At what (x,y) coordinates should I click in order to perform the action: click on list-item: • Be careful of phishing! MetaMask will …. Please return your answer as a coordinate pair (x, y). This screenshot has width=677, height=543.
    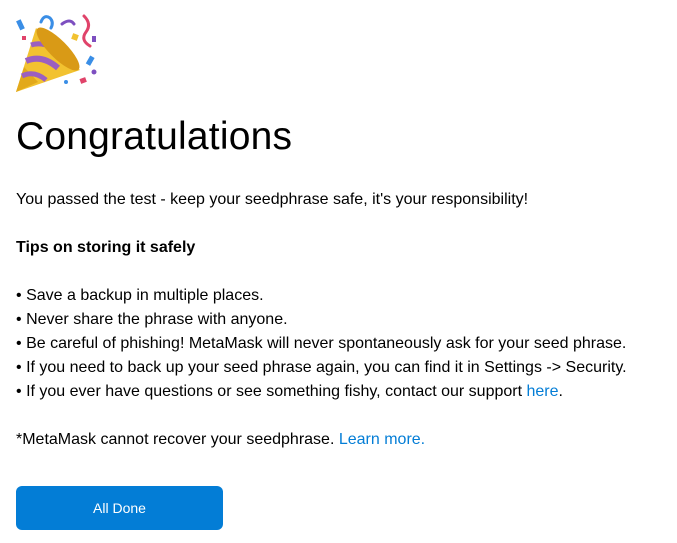
    Looking at the image, I should click on (321, 344).